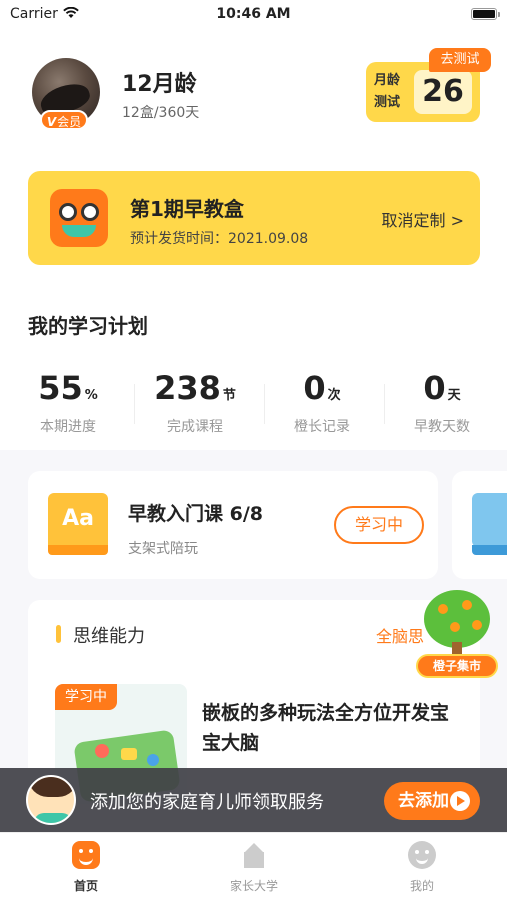  Describe the element at coordinates (387, 91) in the screenshot. I see `age-test-label: 月龄测试` at that location.